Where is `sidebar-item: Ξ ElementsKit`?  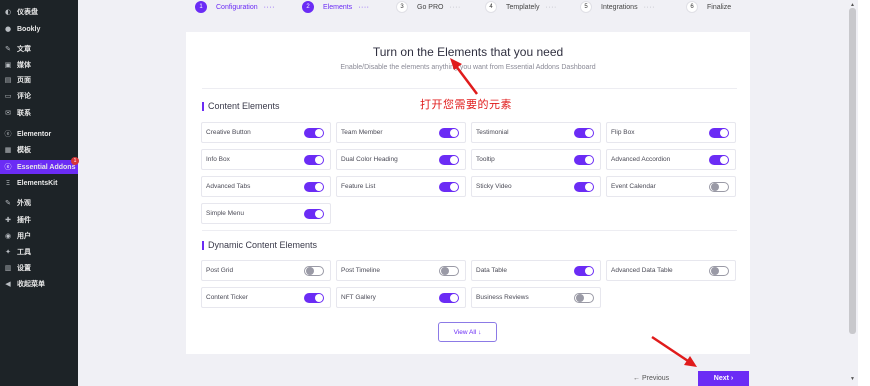
sidebar-item: Ξ ElementsKit is located at coordinates (39, 183).